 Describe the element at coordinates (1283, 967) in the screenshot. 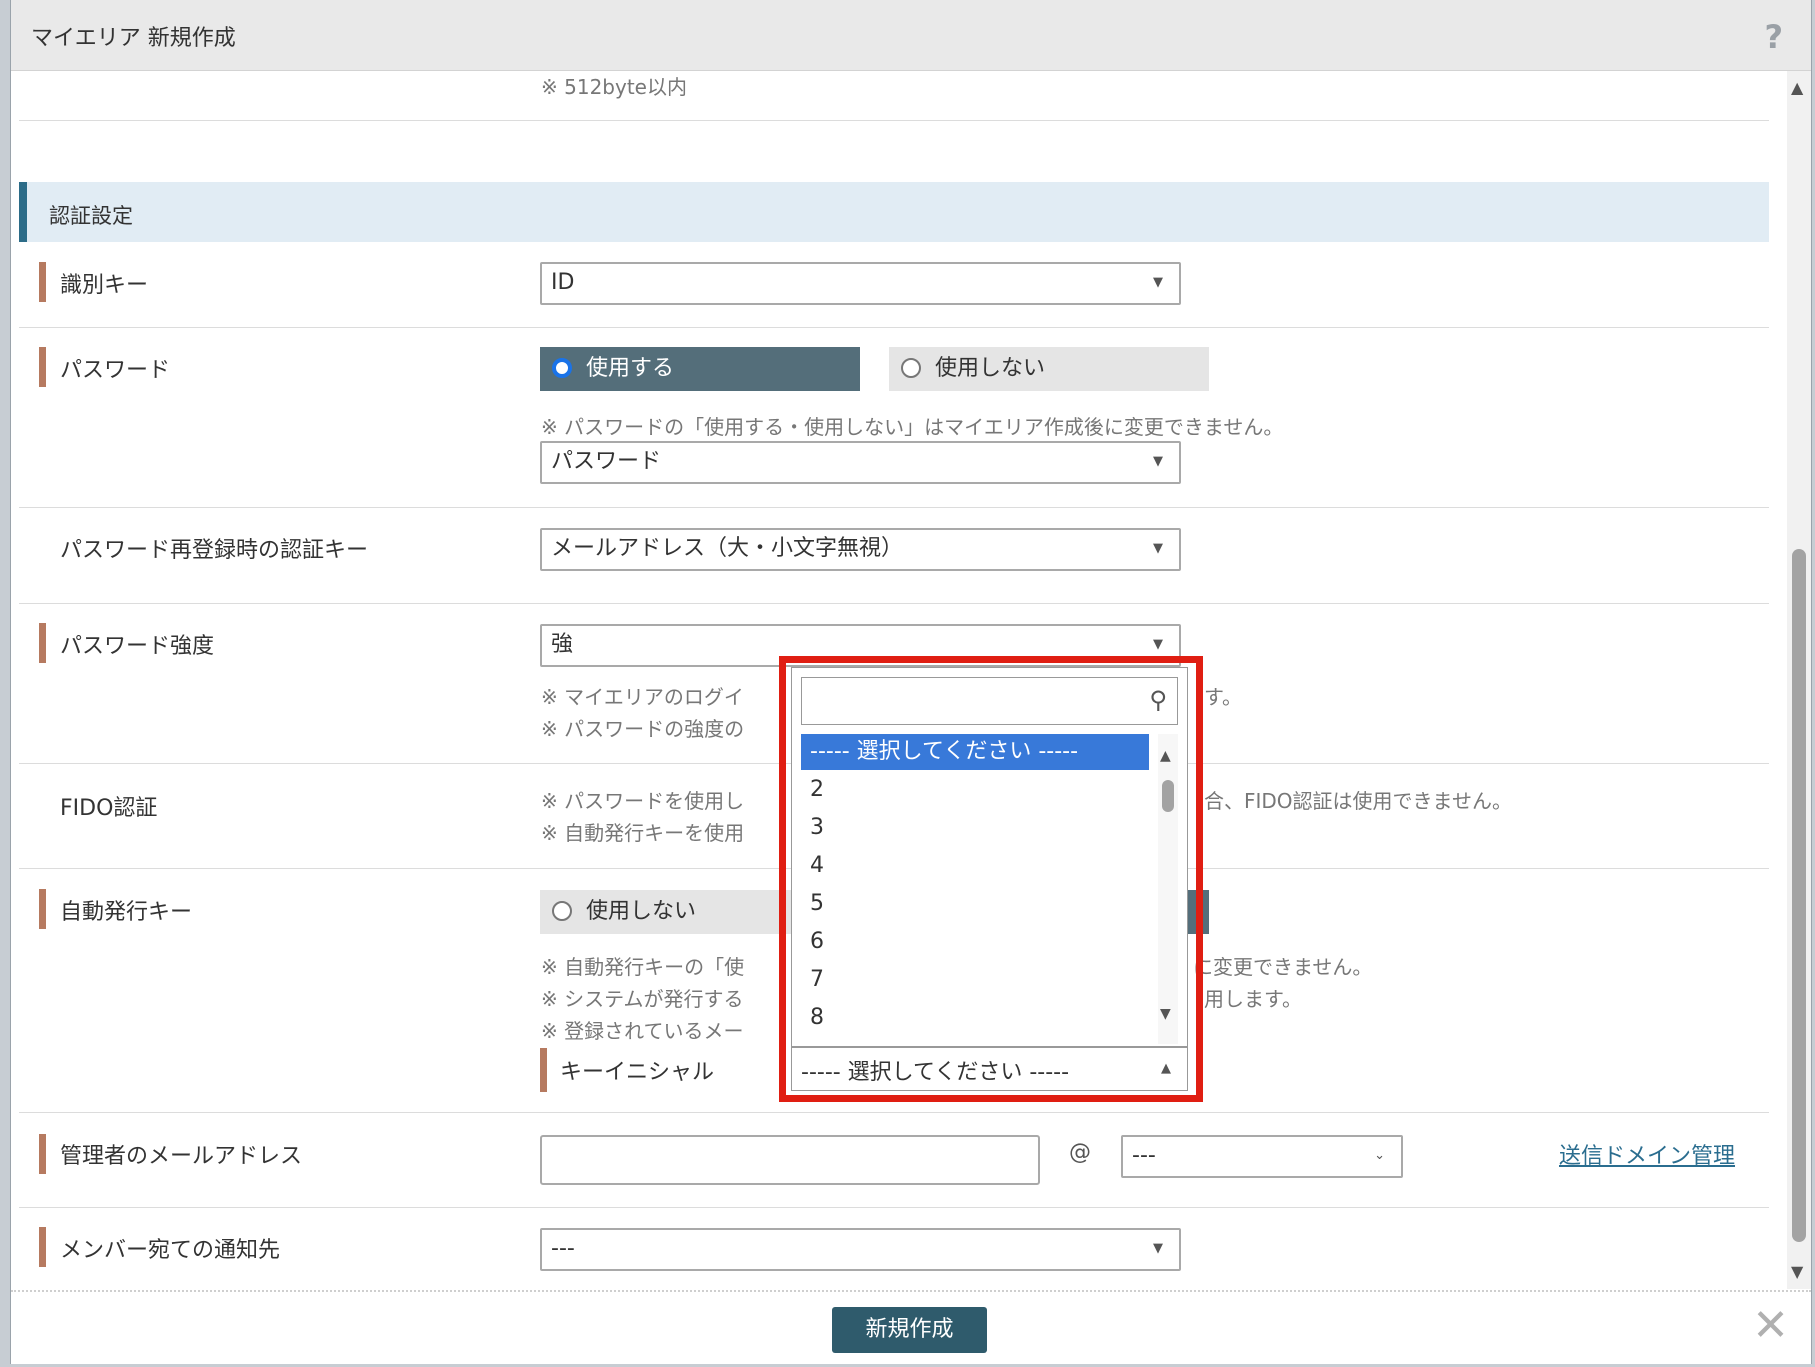

I see `auto-key-note-tail: に変更できません。` at that location.